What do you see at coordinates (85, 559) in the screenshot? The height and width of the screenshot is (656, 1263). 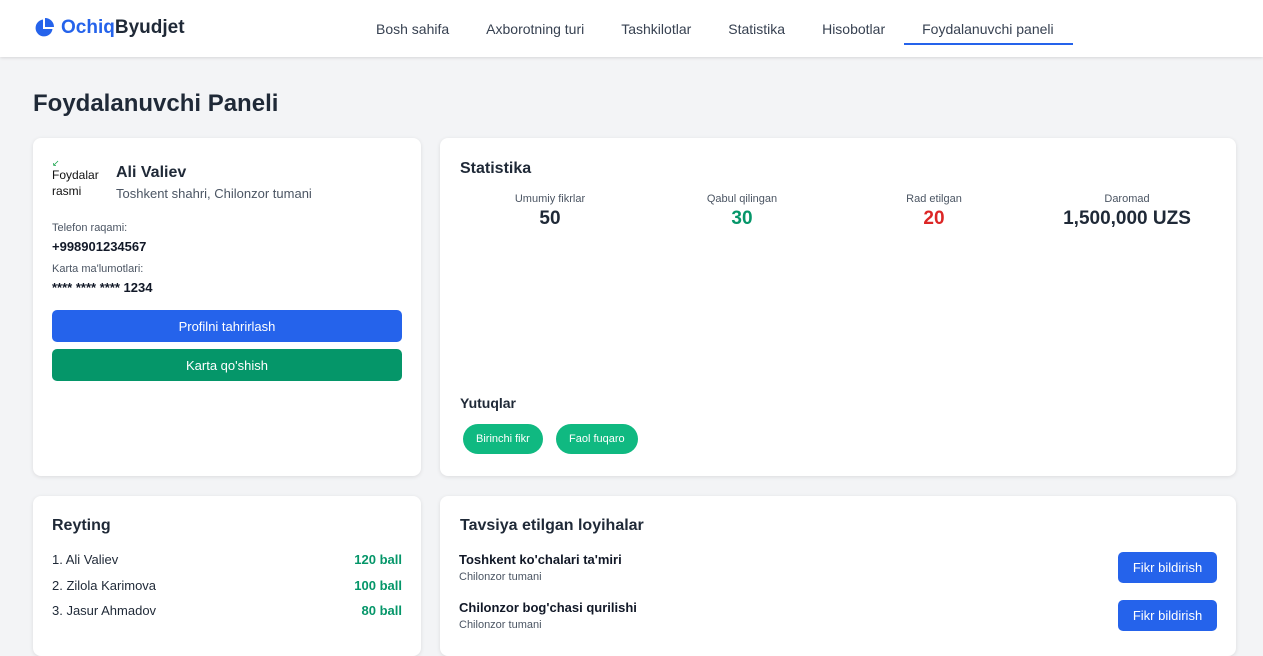 I see `rating-user-name: 1. Ali Valiev` at bounding box center [85, 559].